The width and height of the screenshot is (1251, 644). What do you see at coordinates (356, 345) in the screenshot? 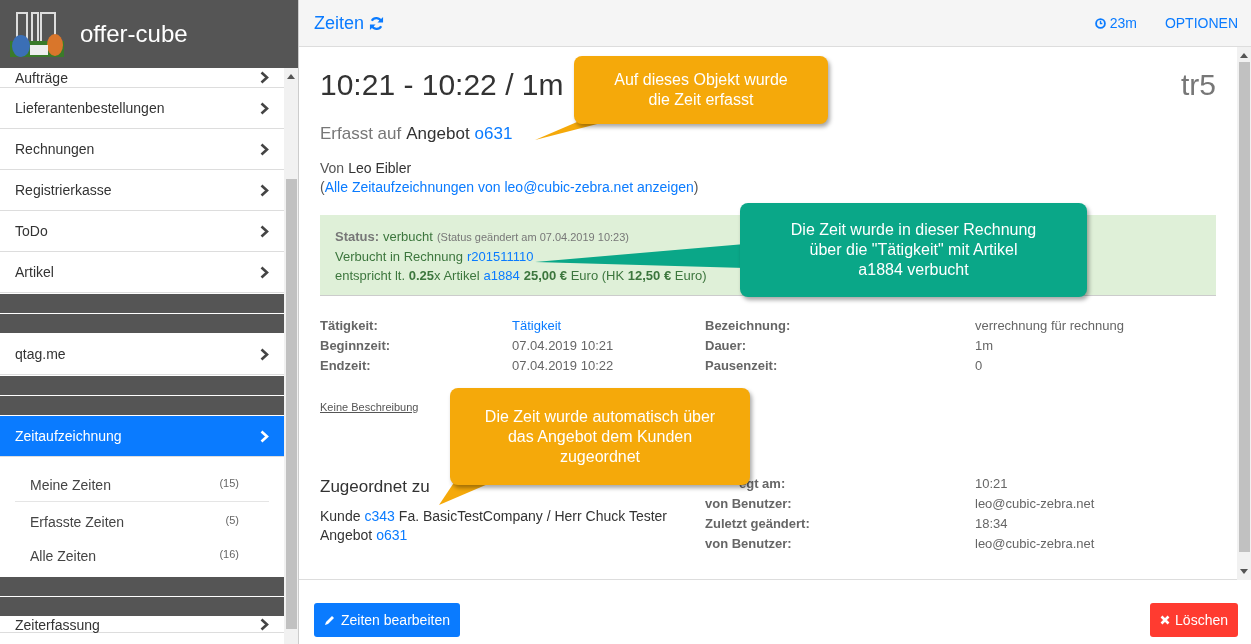
I see `field-label: Beginnzeit:` at bounding box center [356, 345].